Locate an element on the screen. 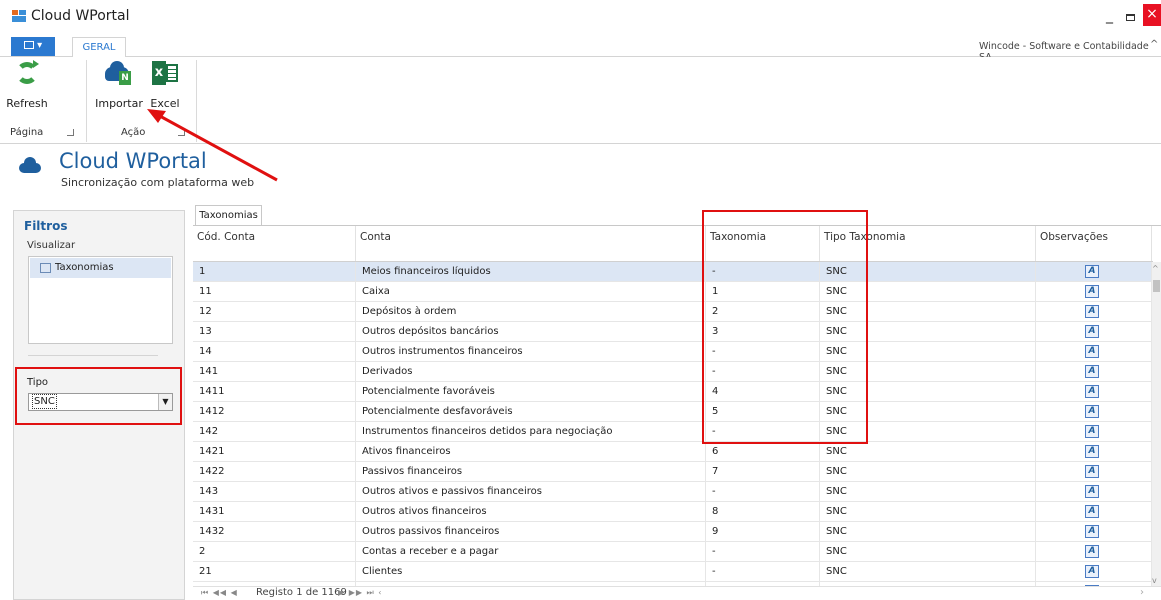  annotation-arrow is located at coordinates (212, 145).